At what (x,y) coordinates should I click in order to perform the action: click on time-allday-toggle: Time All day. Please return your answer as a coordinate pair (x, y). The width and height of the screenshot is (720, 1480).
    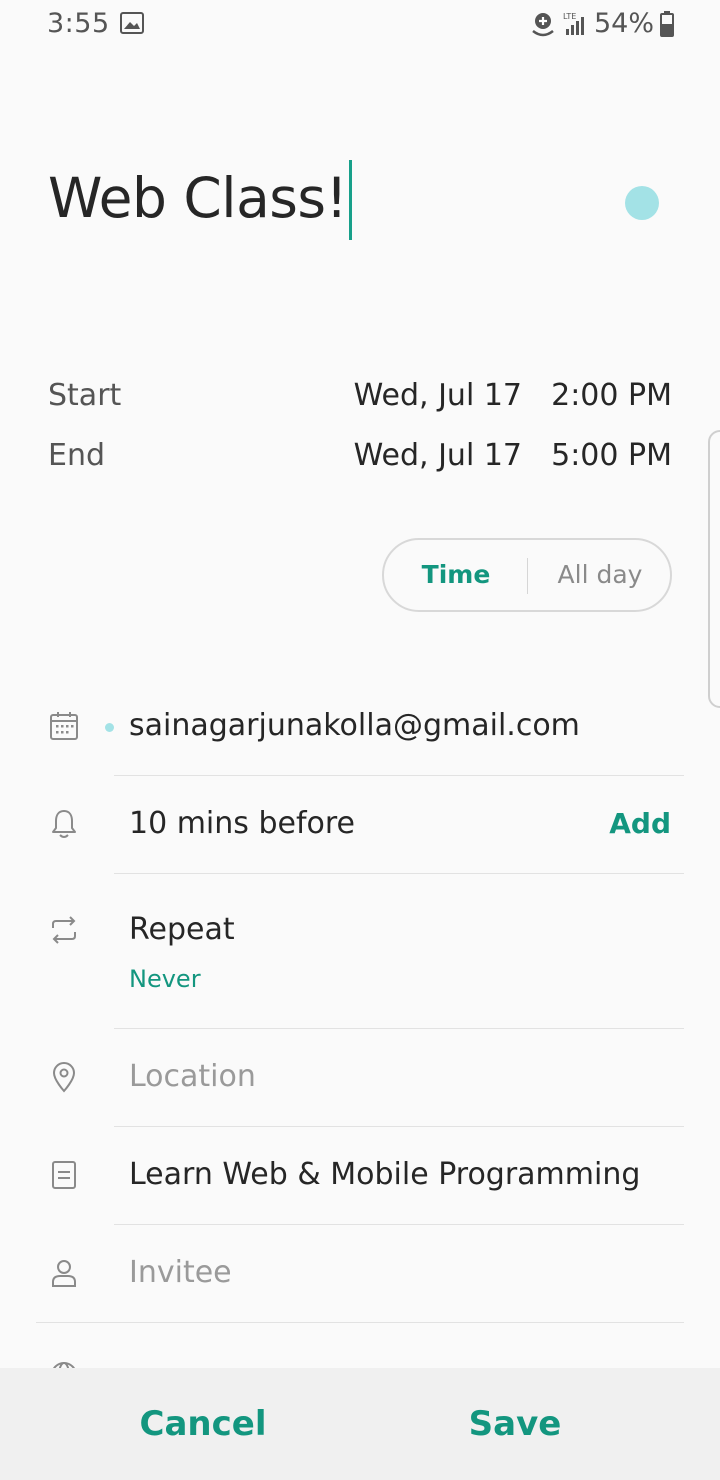
    Looking at the image, I should click on (527, 575).